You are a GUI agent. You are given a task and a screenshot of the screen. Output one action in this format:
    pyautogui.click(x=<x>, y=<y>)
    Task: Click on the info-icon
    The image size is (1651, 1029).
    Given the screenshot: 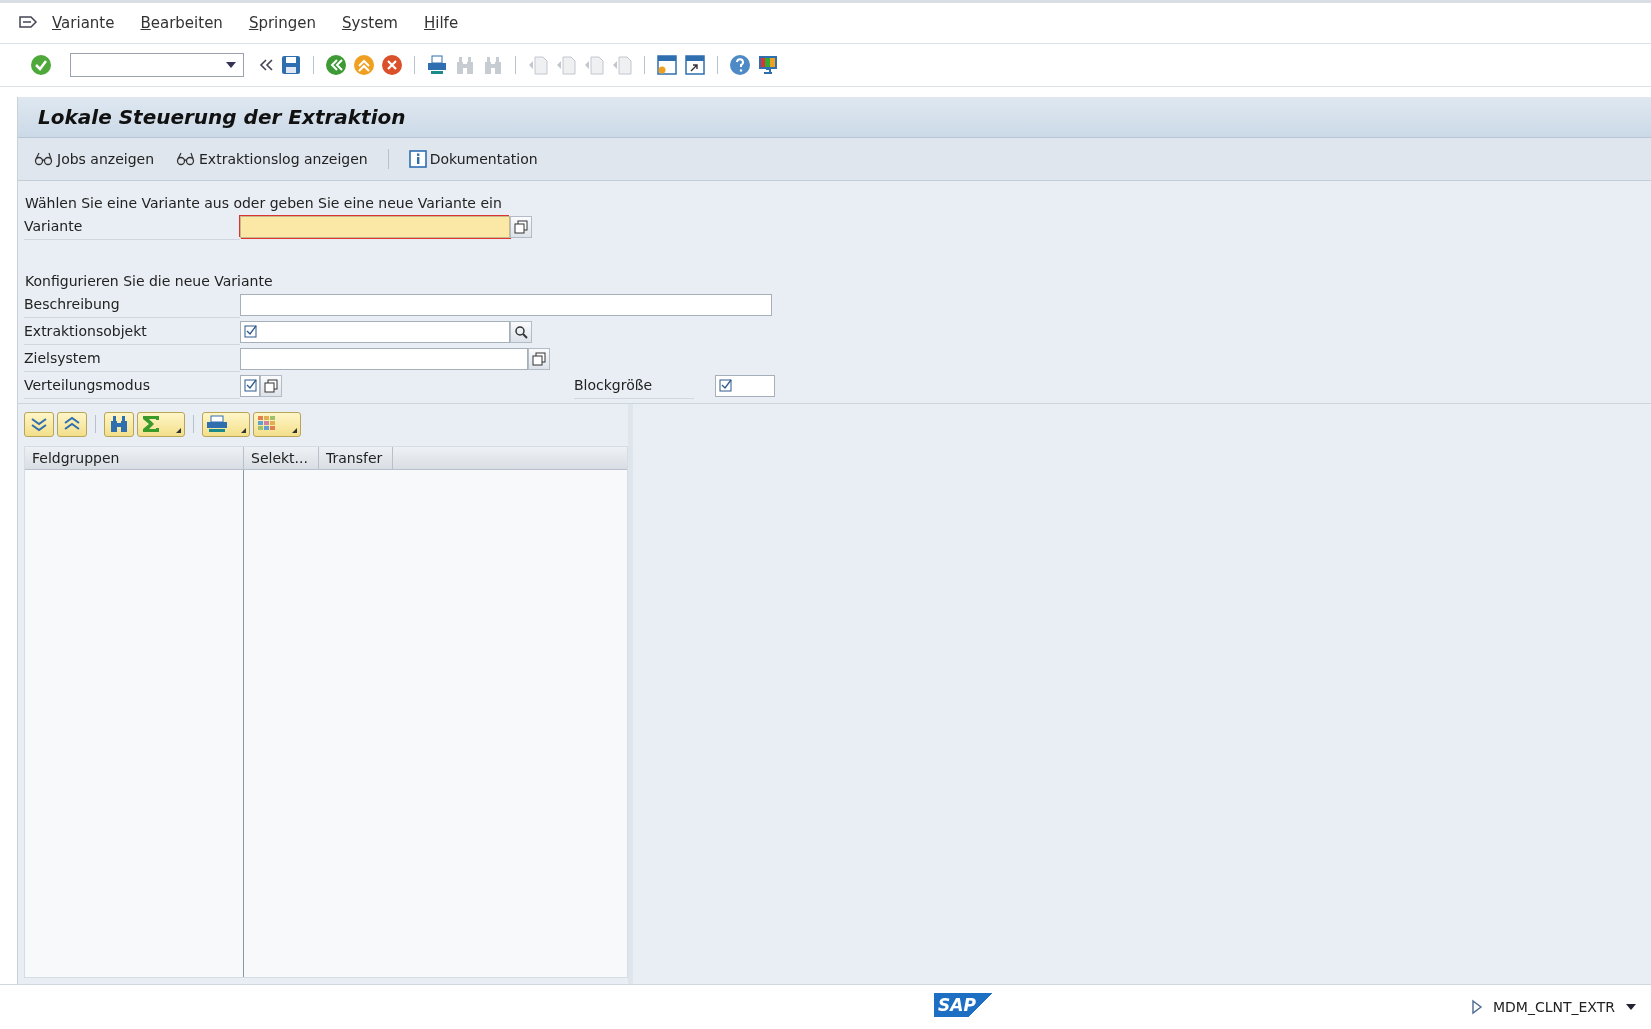 What is the action you would take?
    pyautogui.click(x=417, y=159)
    